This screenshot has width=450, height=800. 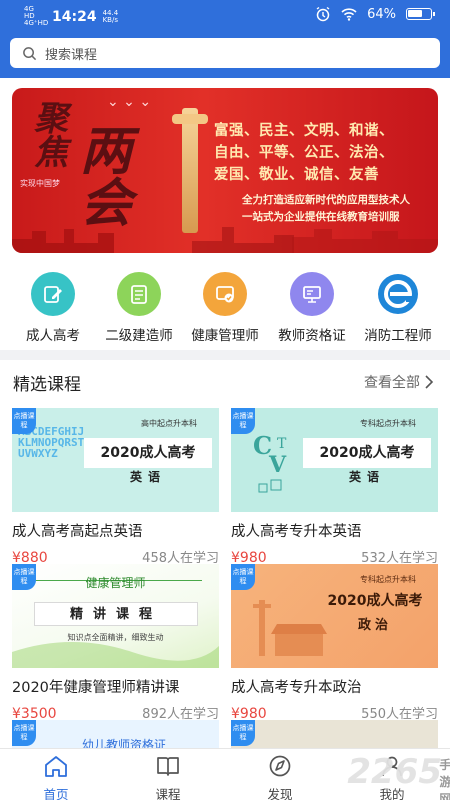 I want to click on alarm-icon, so click(x=323, y=14).